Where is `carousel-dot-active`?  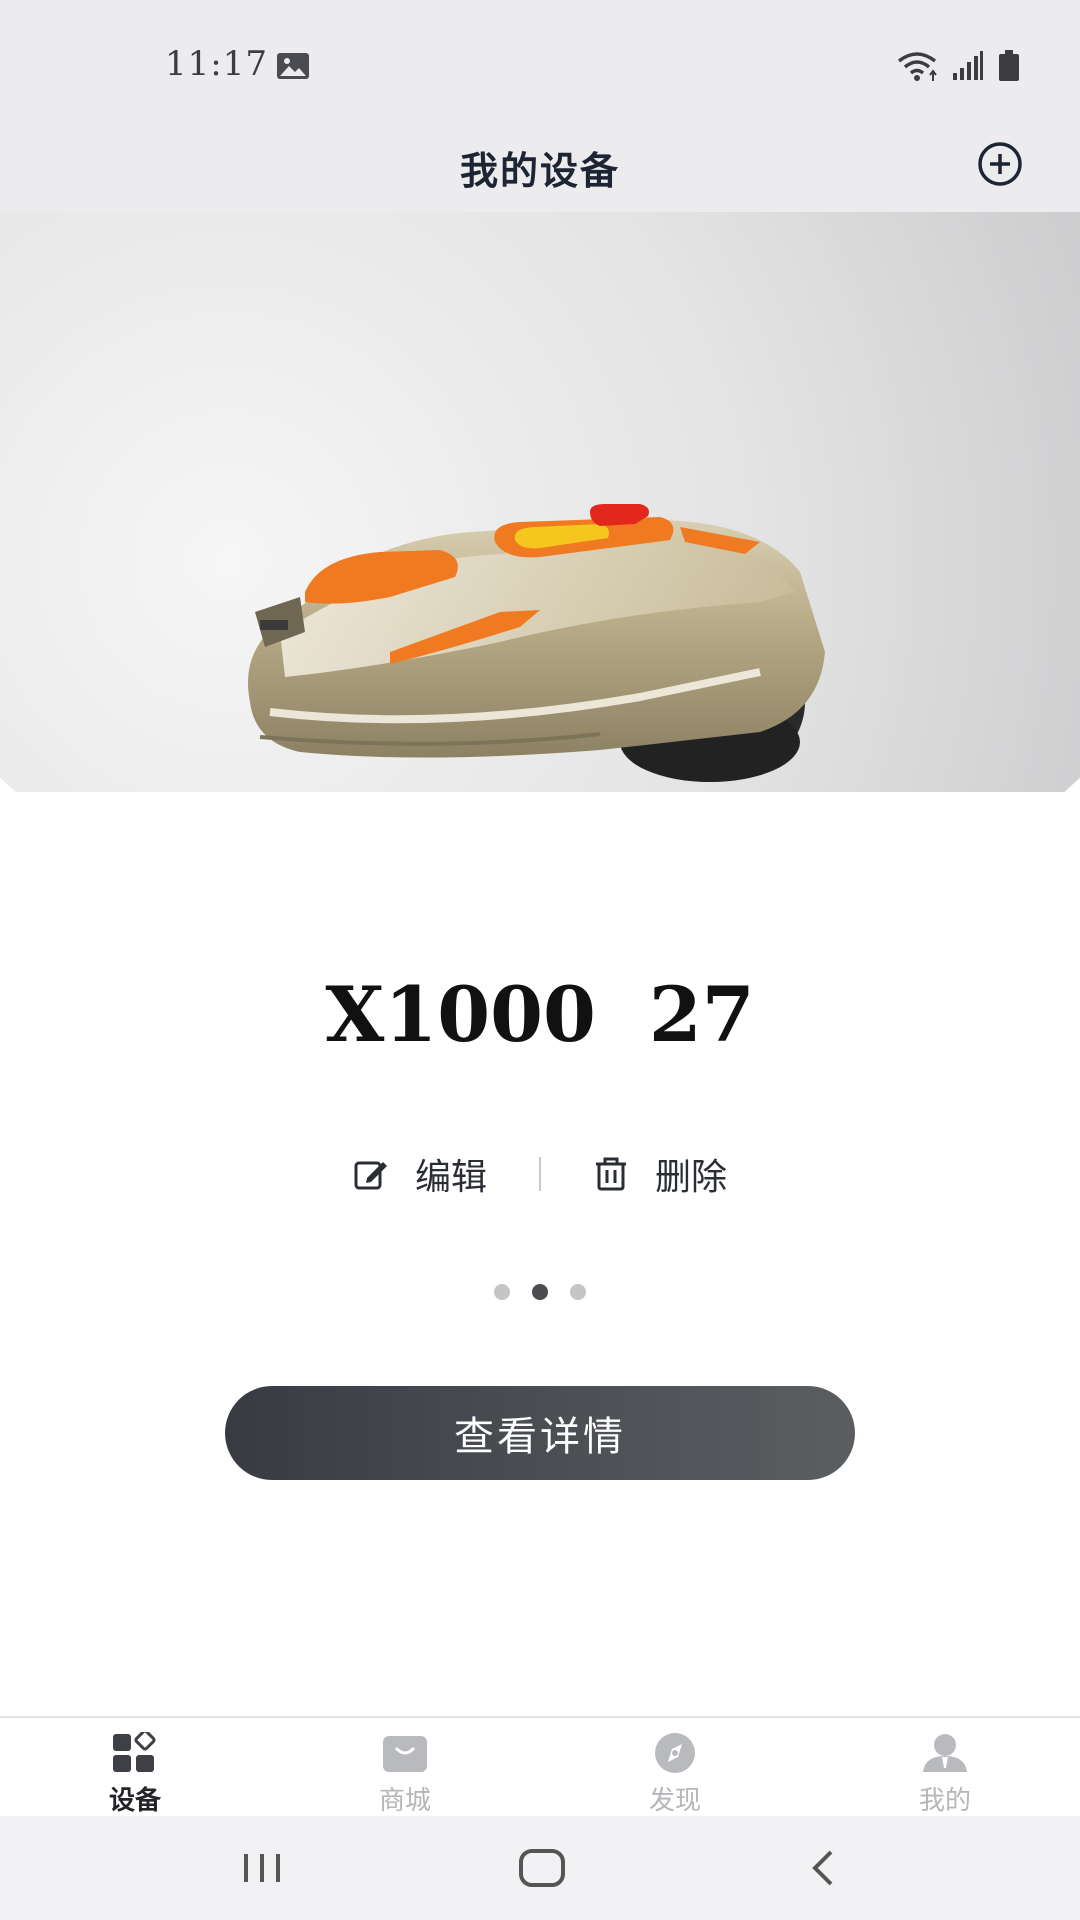 carousel-dot-active is located at coordinates (540, 1292).